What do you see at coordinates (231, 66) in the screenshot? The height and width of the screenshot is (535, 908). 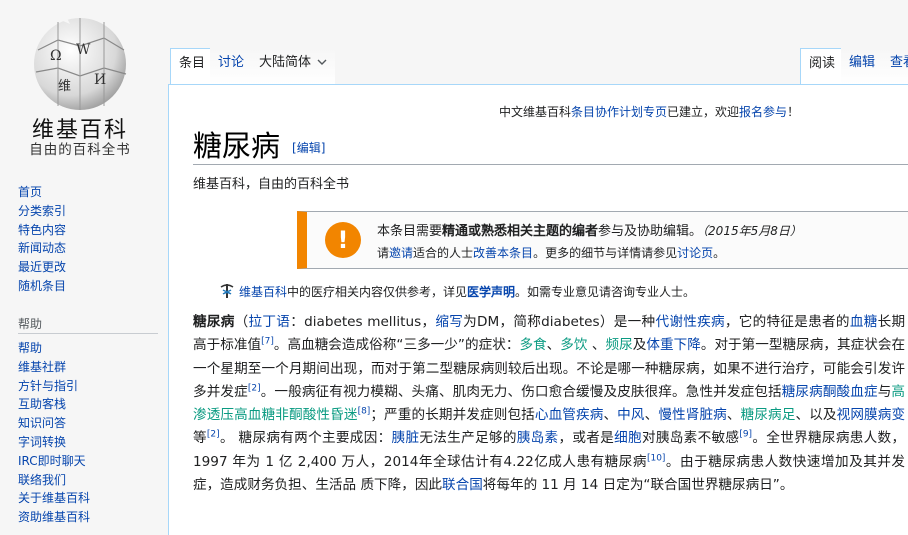 I see `tab-talk: 讨论` at bounding box center [231, 66].